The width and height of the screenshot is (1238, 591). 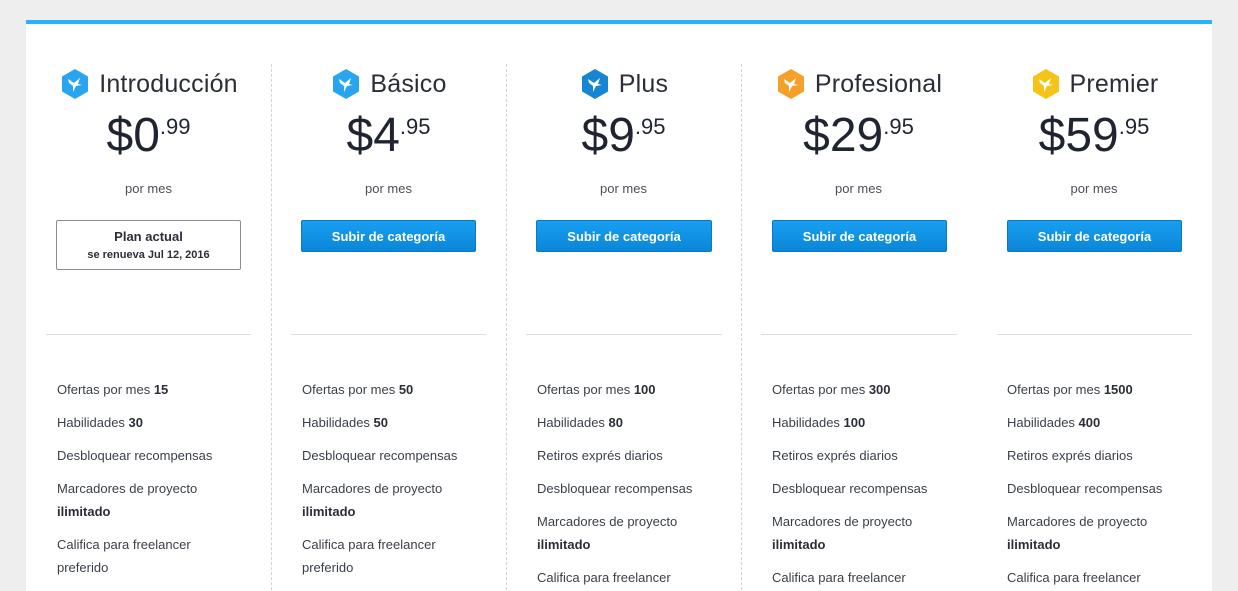 I want to click on plan-header: Introducción, so click(x=148, y=84).